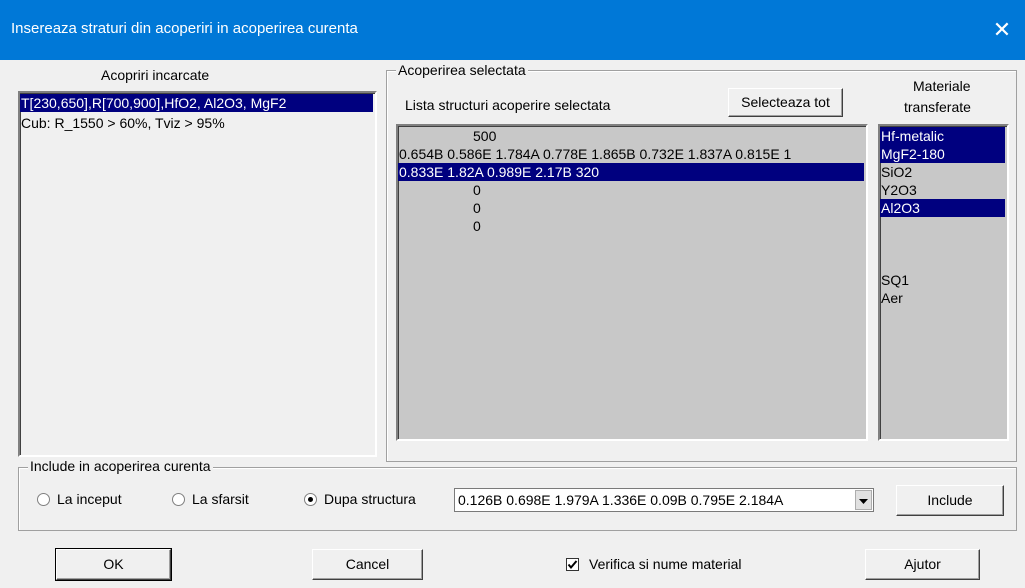  Describe the element at coordinates (462, 70) in the screenshot. I see `selected-coating-title: Acoperirea selectata` at that location.